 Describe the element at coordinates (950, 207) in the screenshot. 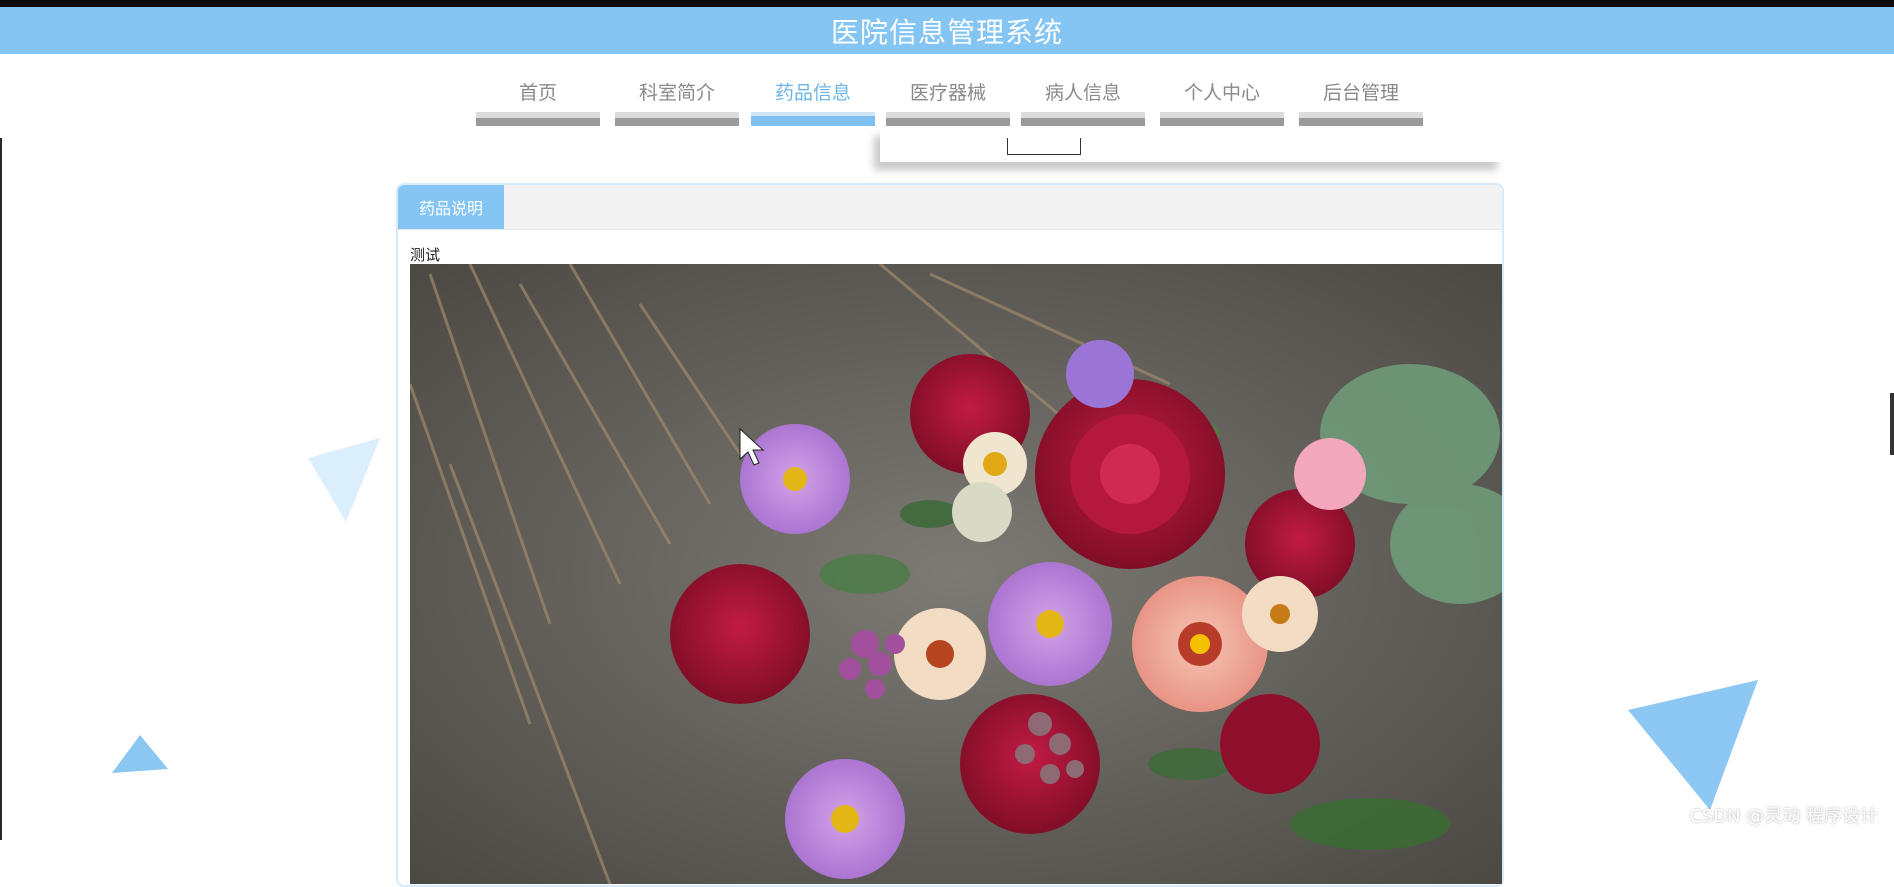

I see `card-header: 药品说明` at that location.